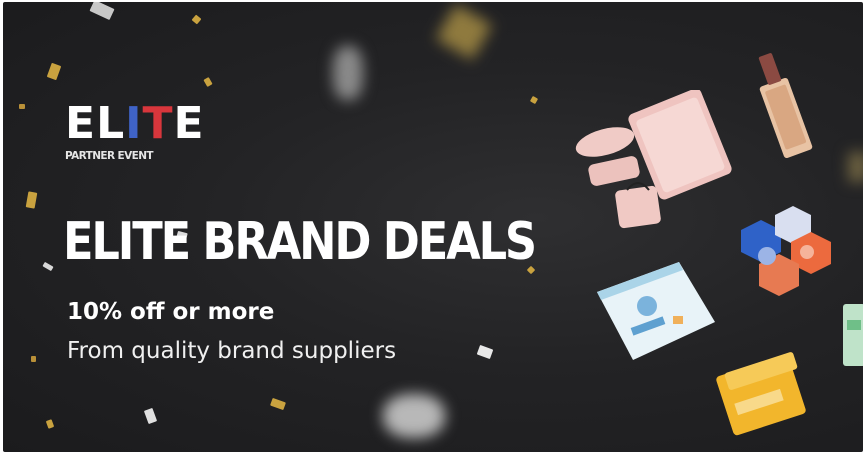  I want to click on discount-text: 10% off or more, so click(171, 312).